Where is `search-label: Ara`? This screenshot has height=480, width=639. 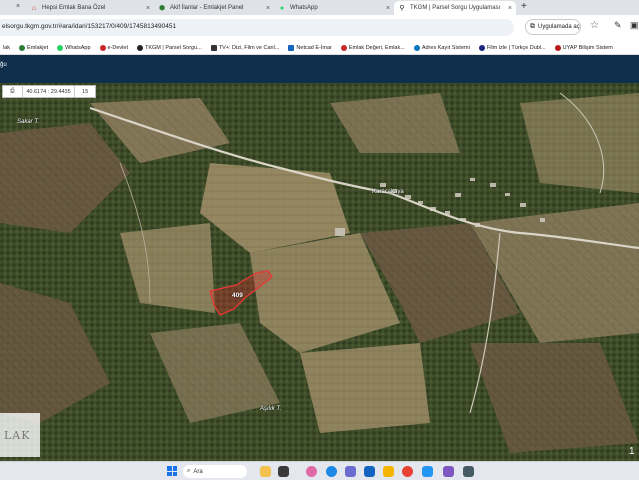 search-label: Ara is located at coordinates (198, 471).